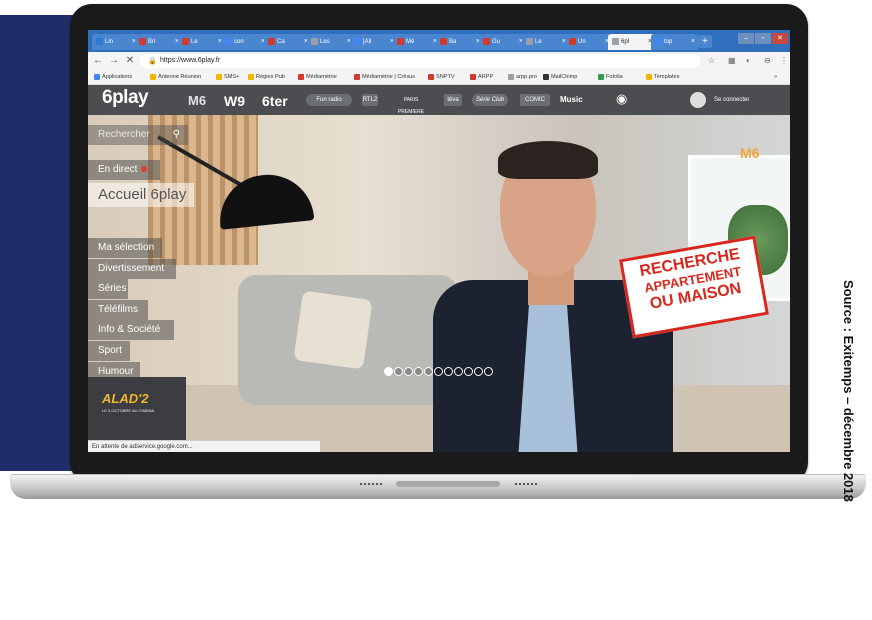 This screenshot has height=620, width=872. What do you see at coordinates (784, 61) in the screenshot?
I see `menu-icon: ⋮` at bounding box center [784, 61].